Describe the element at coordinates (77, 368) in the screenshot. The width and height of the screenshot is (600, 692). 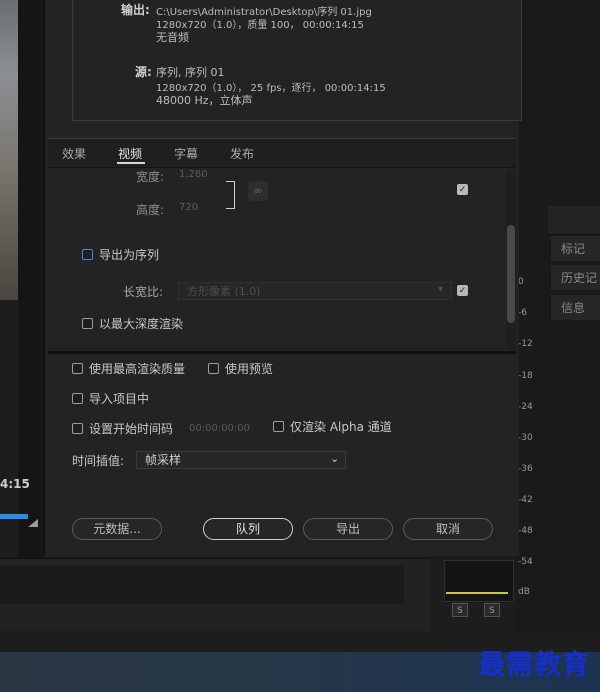
I see `max-quality-checkbox` at that location.